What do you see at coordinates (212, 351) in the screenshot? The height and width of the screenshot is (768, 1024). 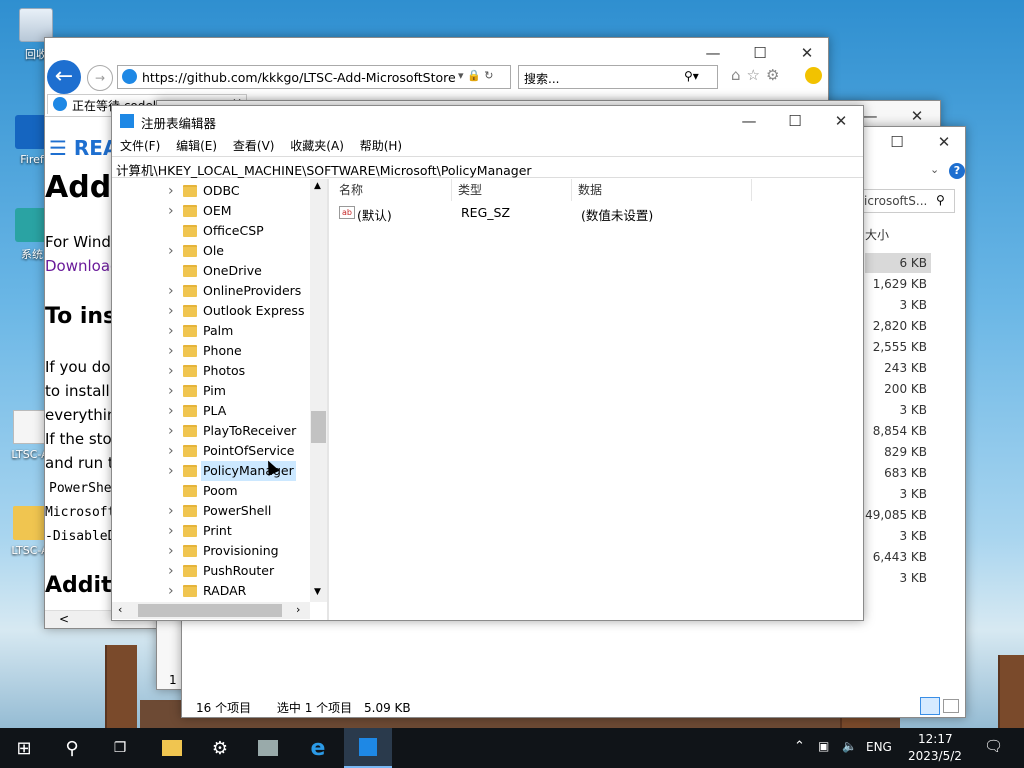 I see `tree-item: › Phone` at bounding box center [212, 351].